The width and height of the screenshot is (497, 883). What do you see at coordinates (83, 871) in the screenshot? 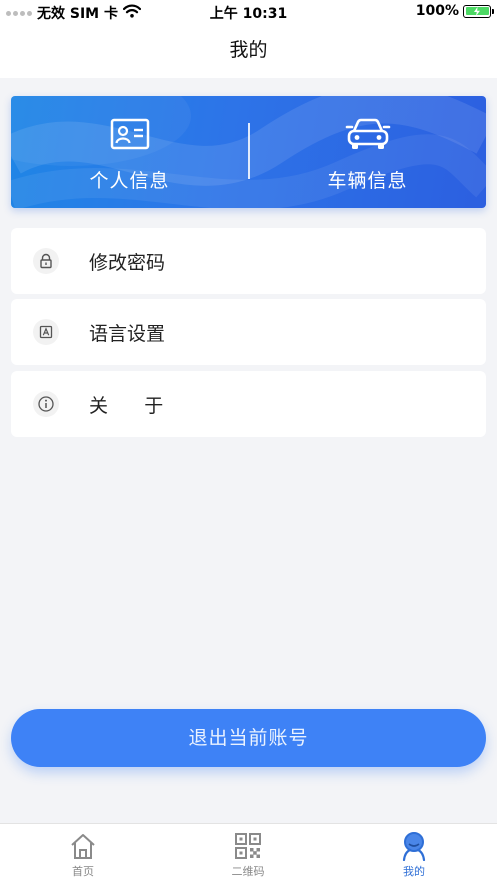
I see `tab-home-label: 首页` at bounding box center [83, 871].